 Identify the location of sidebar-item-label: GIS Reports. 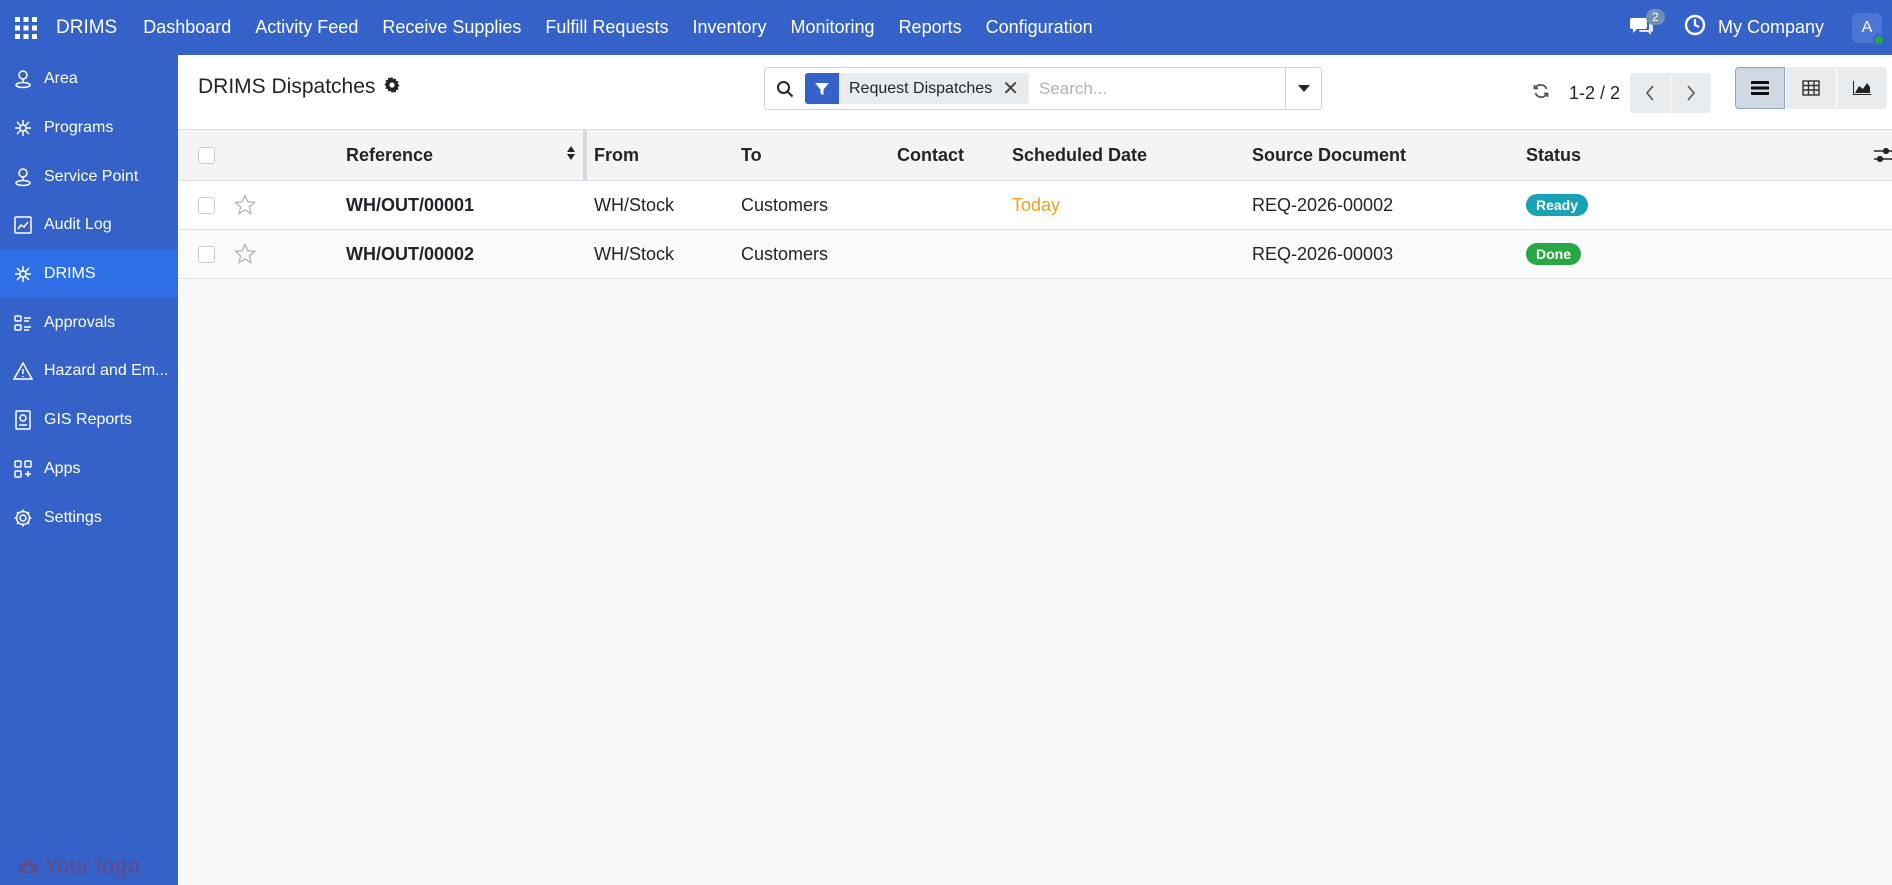
(88, 420).